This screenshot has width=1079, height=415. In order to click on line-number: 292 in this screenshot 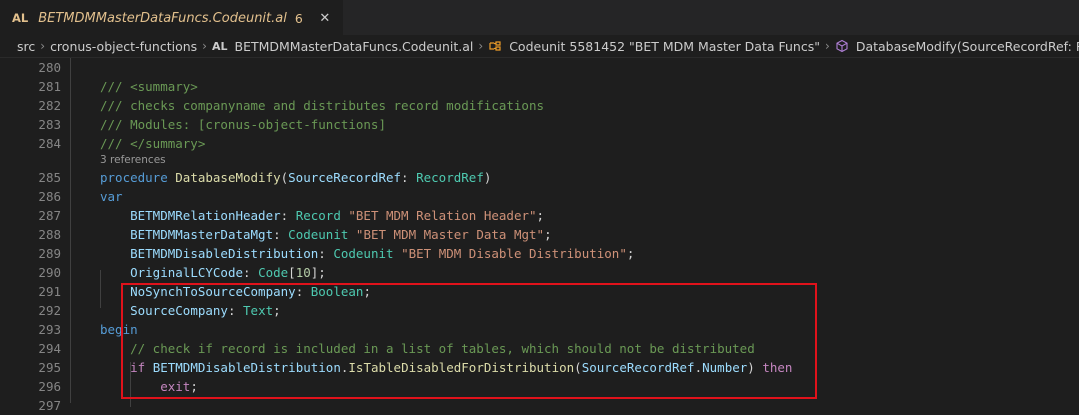, I will do `click(49, 310)`.